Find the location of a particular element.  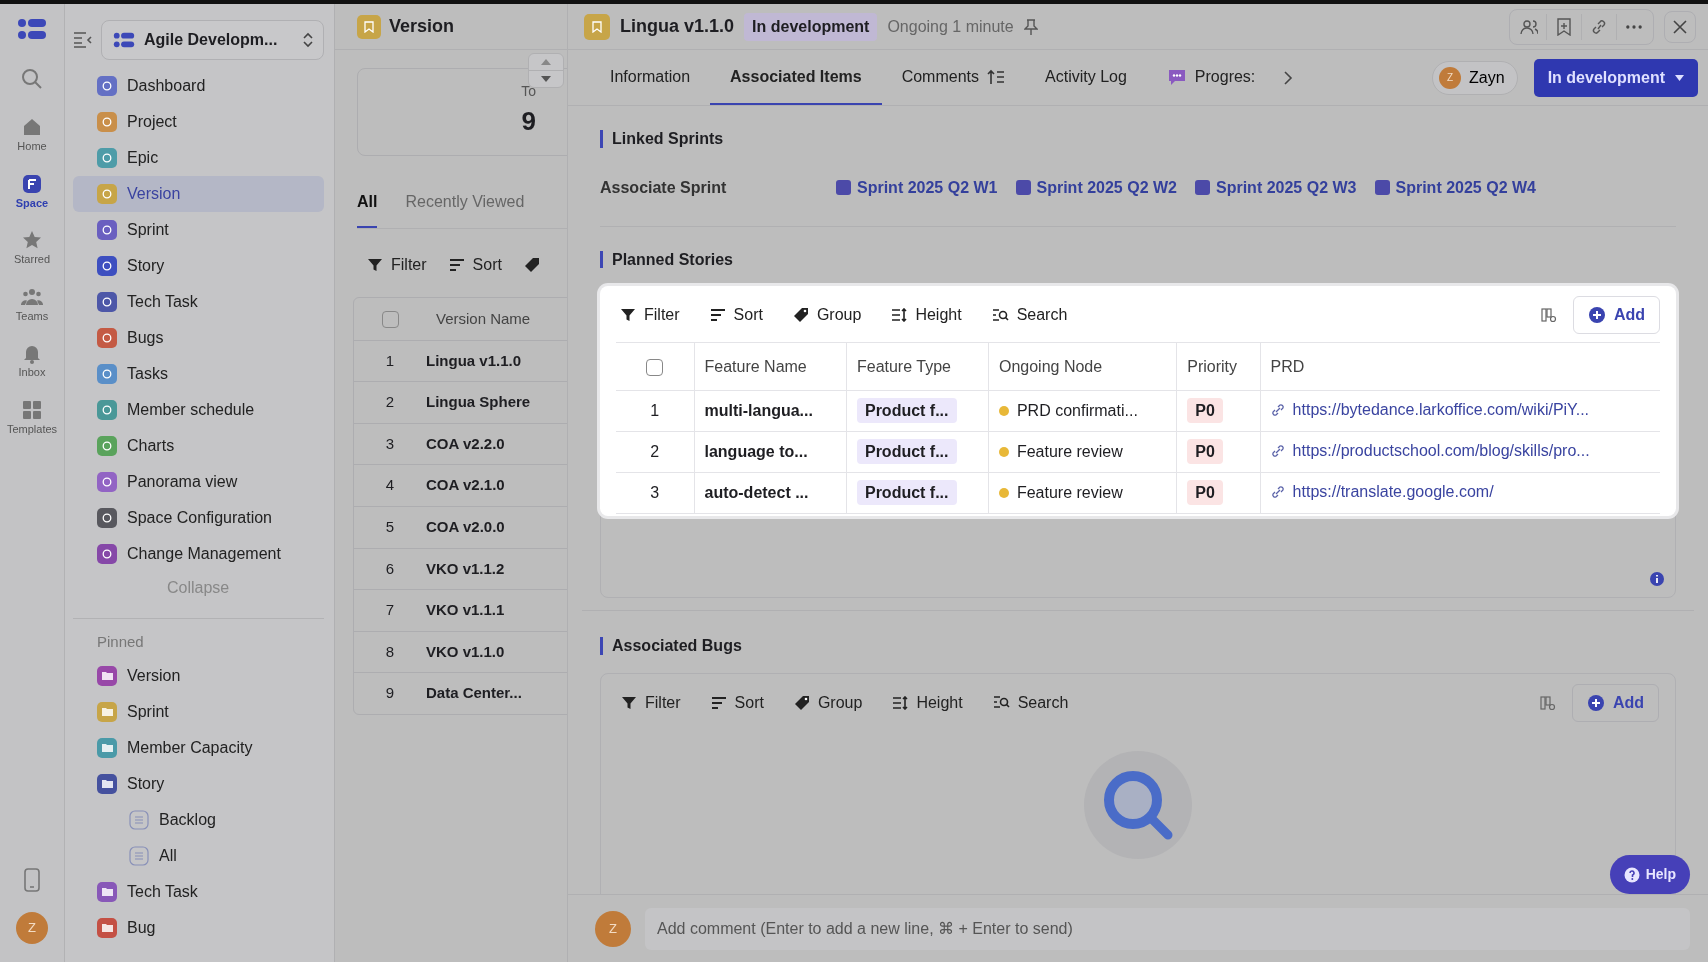

tag-icon is located at coordinates (531, 265).